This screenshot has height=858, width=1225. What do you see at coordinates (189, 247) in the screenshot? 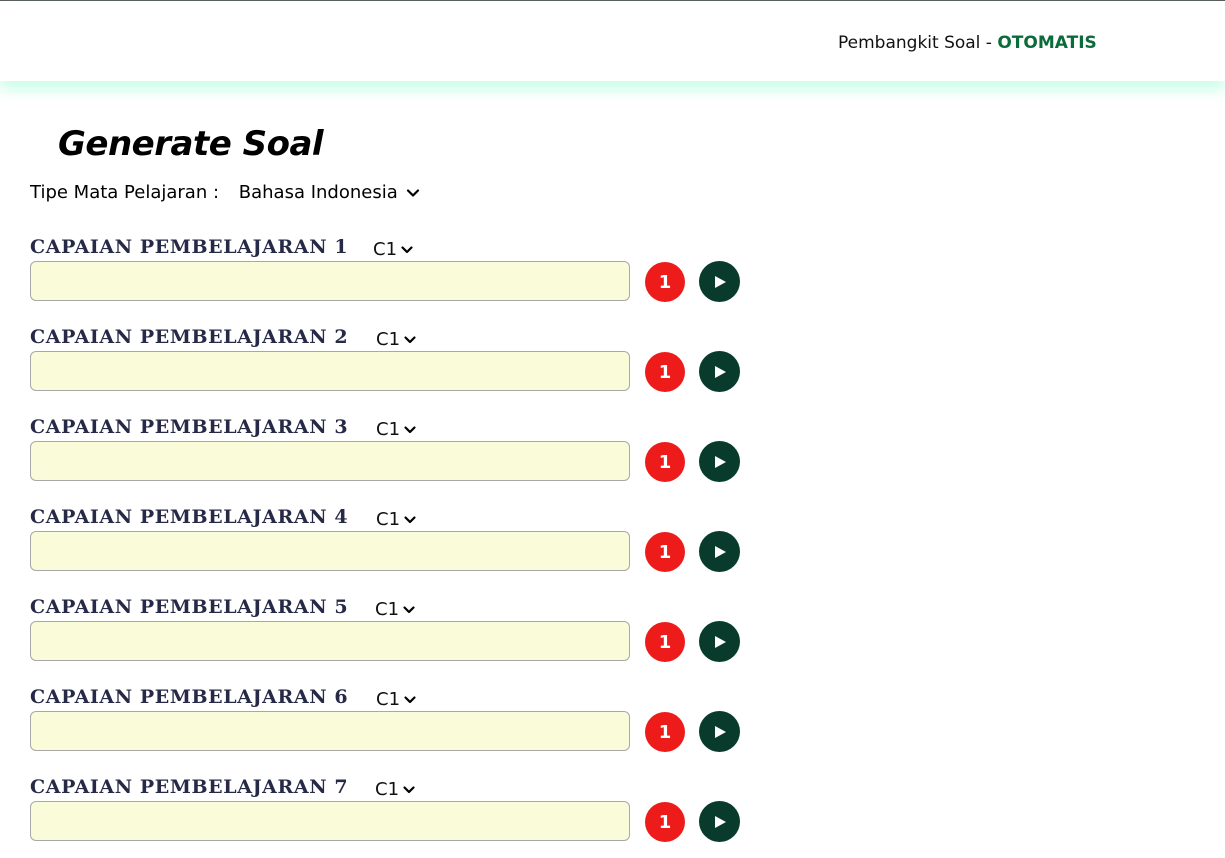
I see `capaian-label: CAPAIAN PEMBELAJARAN 1` at bounding box center [189, 247].